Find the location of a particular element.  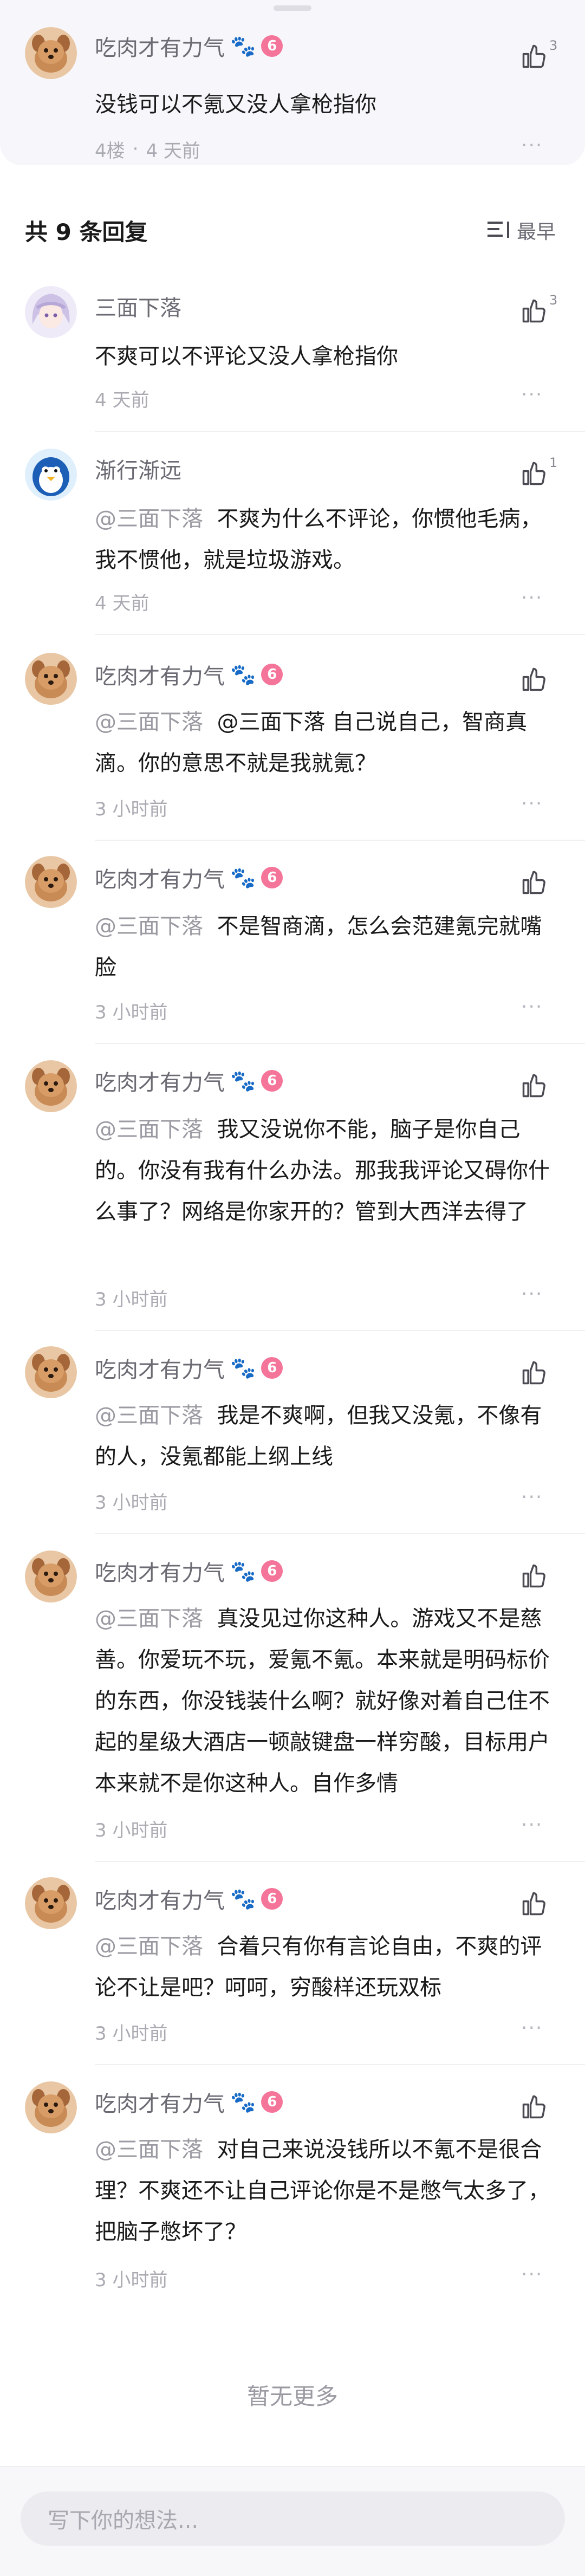

timestamp: 4 天前 is located at coordinates (173, 151).